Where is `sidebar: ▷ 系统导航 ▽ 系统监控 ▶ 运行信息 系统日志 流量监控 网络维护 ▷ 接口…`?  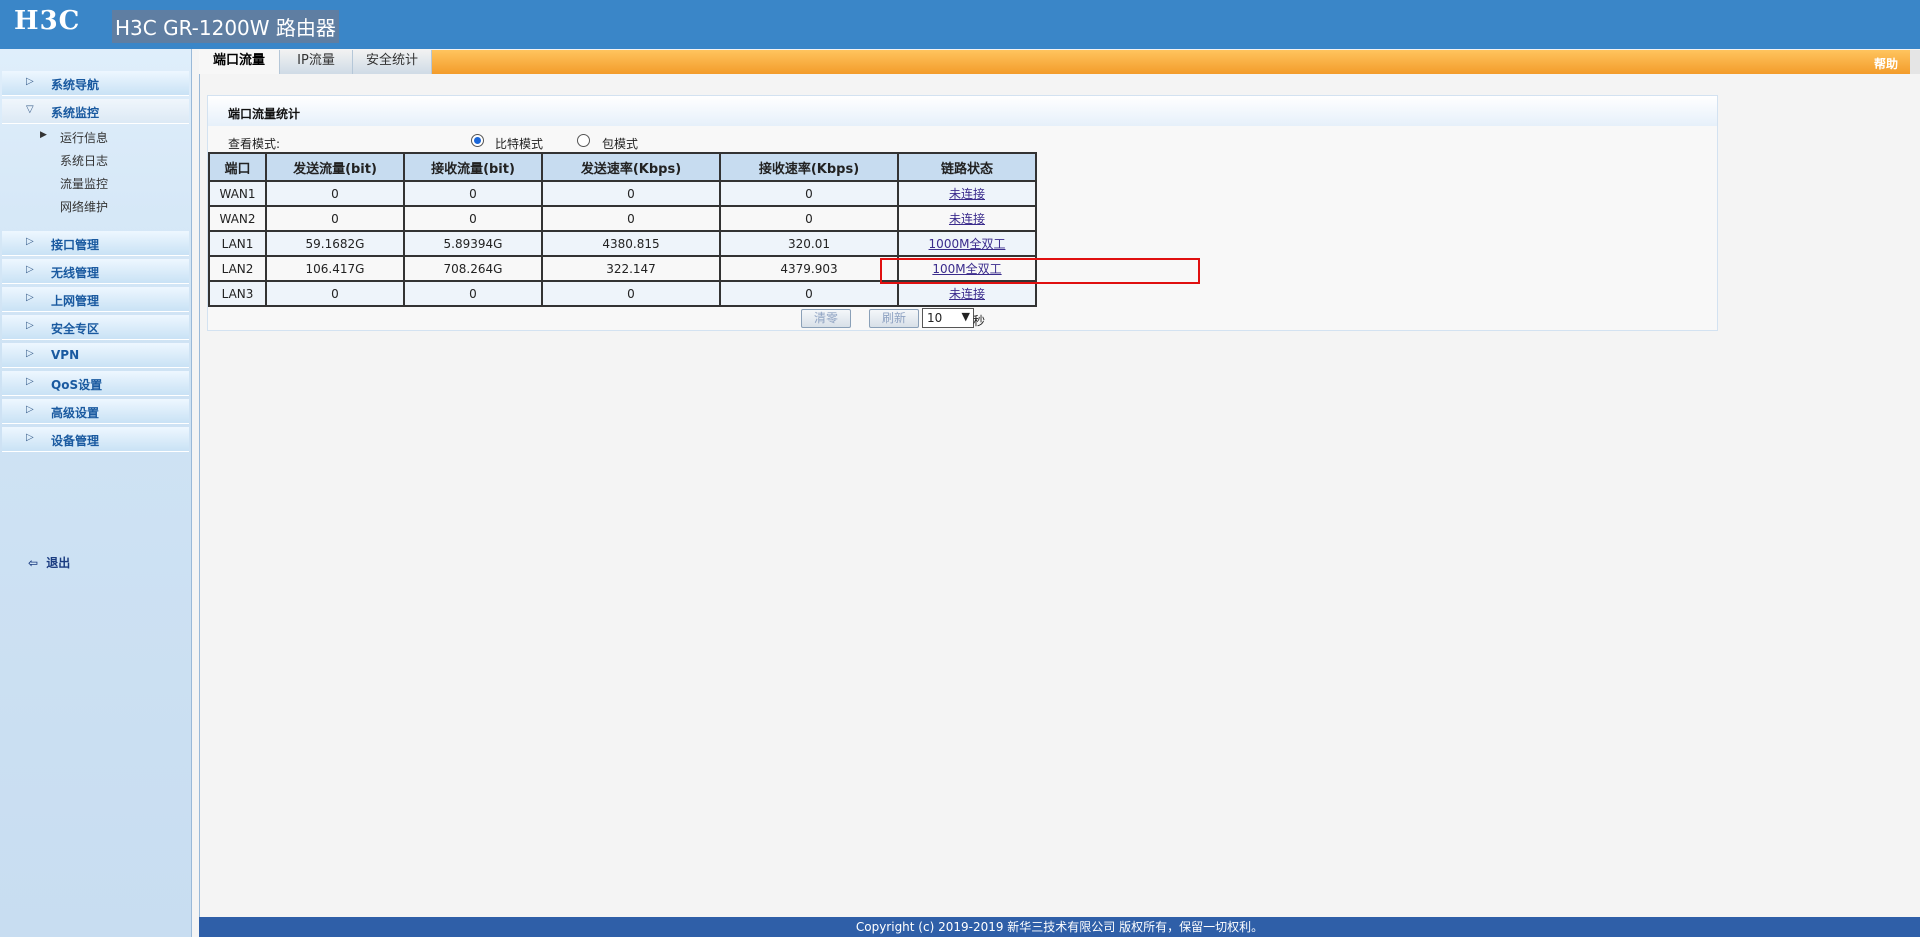
sidebar: ▷ 系统导航 ▽ 系统监控 ▶ 运行信息 系统日志 流量监控 网络维护 ▷ 接口… is located at coordinates (96, 493).